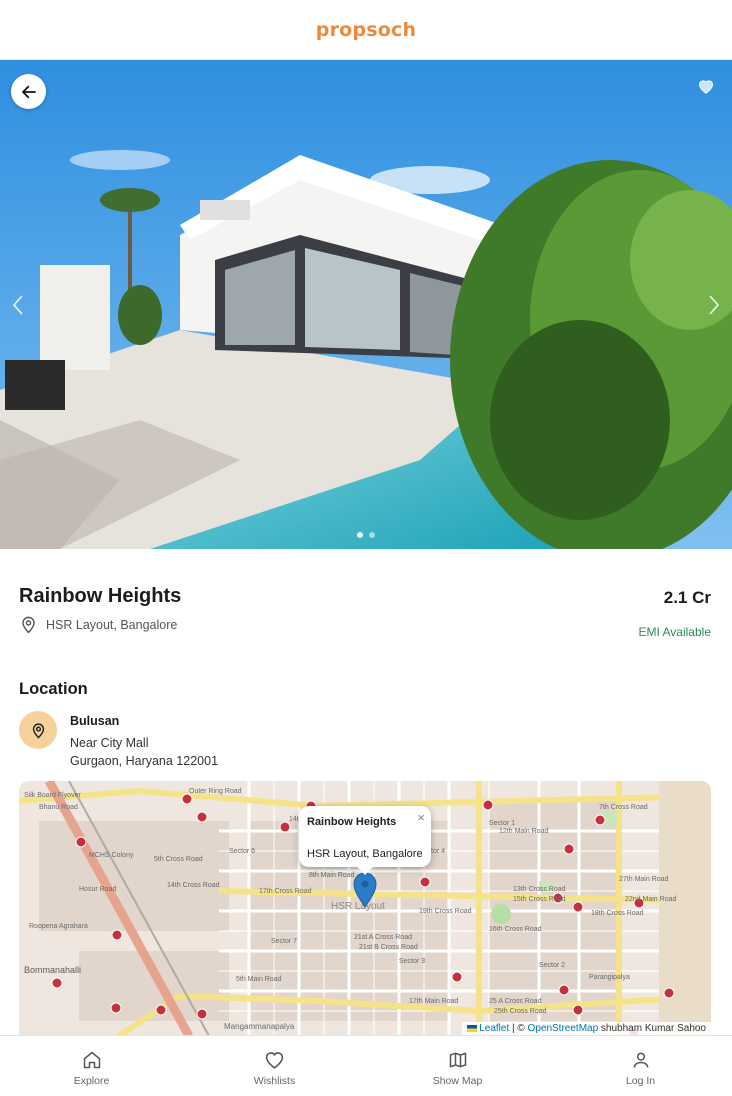  What do you see at coordinates (623, 807) in the screenshot?
I see `map-label: 7th Cross Road` at bounding box center [623, 807].